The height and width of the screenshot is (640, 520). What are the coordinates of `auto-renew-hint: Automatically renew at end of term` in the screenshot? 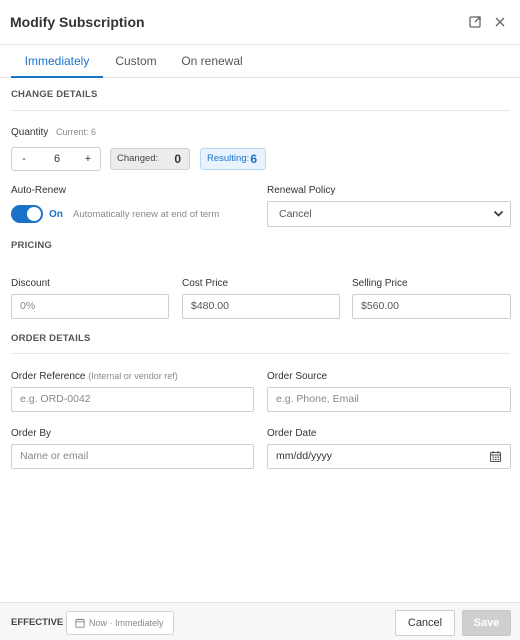 It's located at (146, 214).